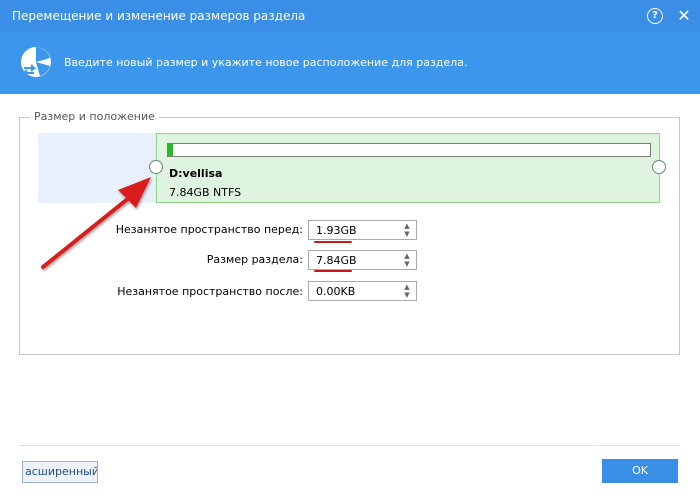 Image resolution: width=700 pixels, height=500 pixels. Describe the element at coordinates (336, 230) in the screenshot. I see `unallocated-before-value: 1.93GB` at that location.